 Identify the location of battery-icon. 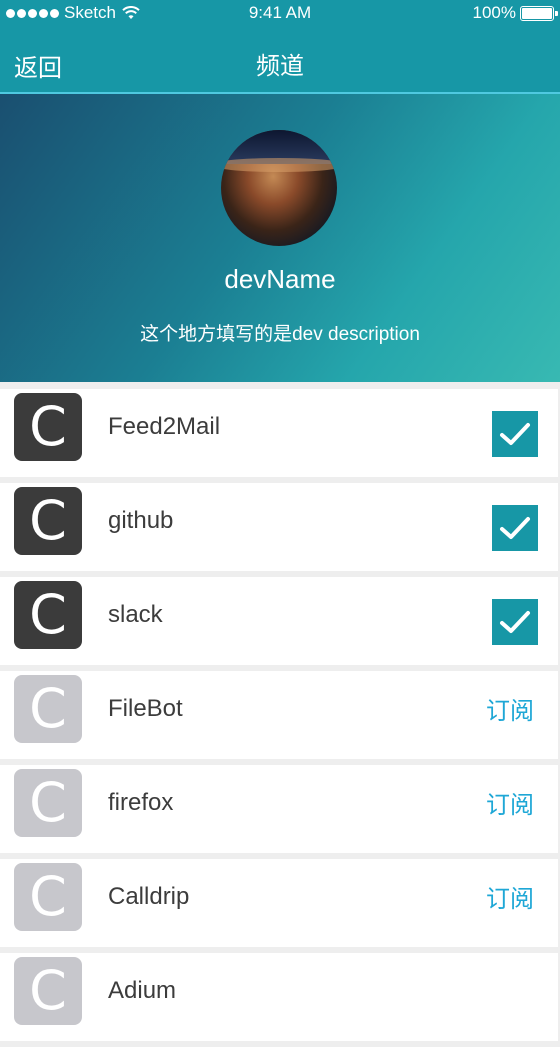
(539, 13).